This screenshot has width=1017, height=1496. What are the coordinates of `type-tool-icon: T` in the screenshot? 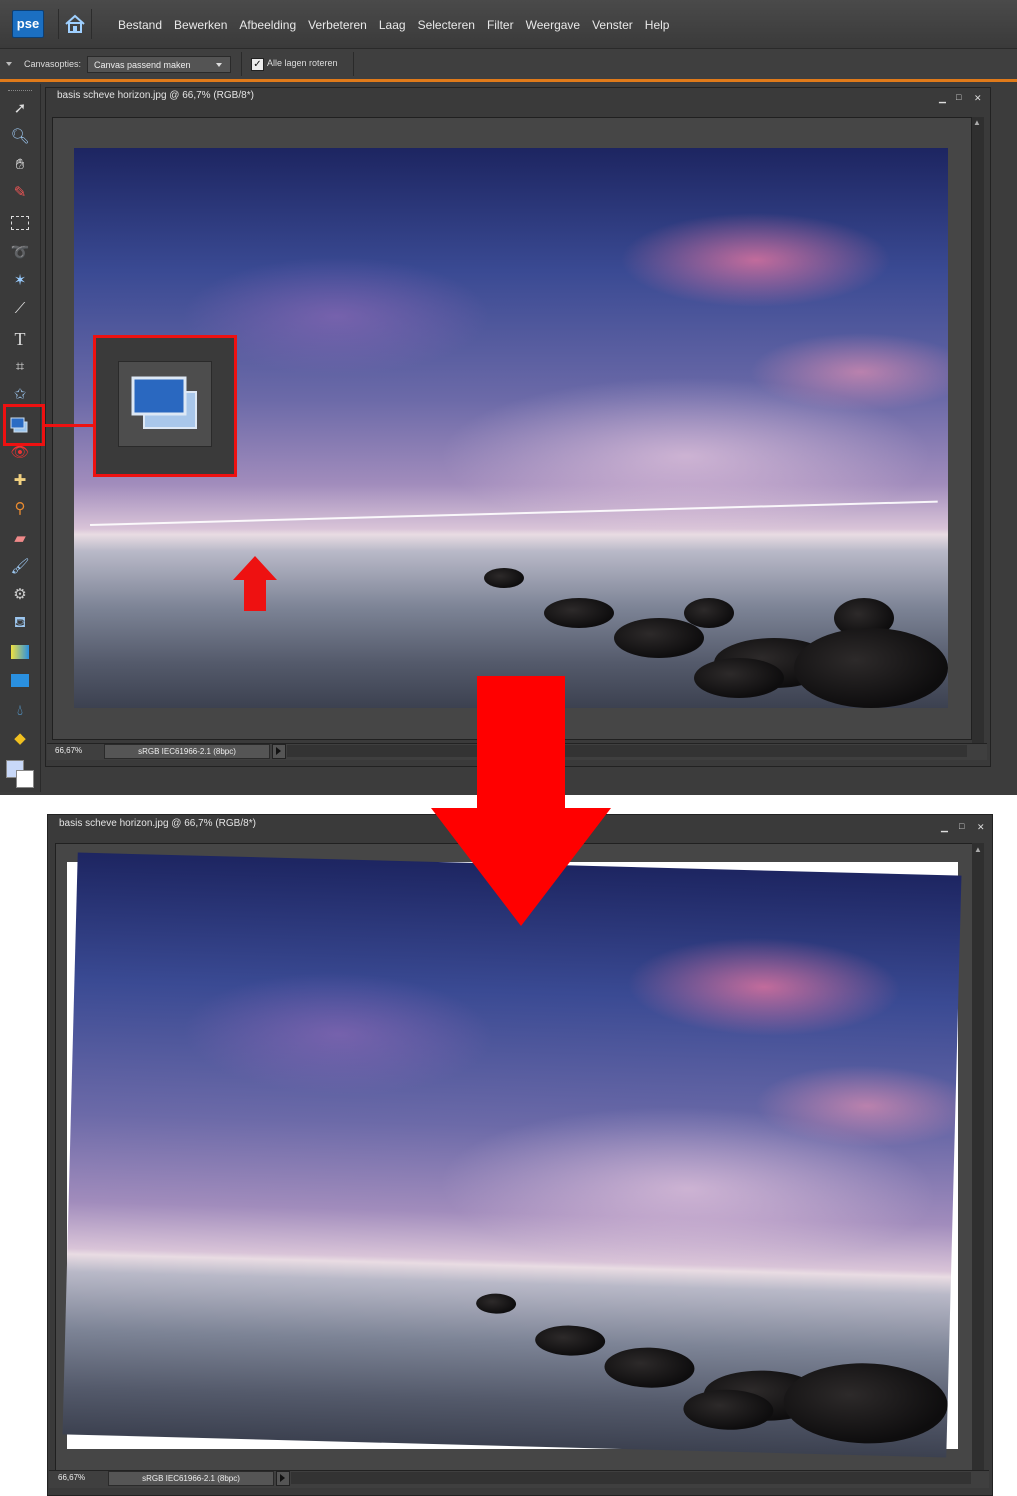 It's located at (20, 339).